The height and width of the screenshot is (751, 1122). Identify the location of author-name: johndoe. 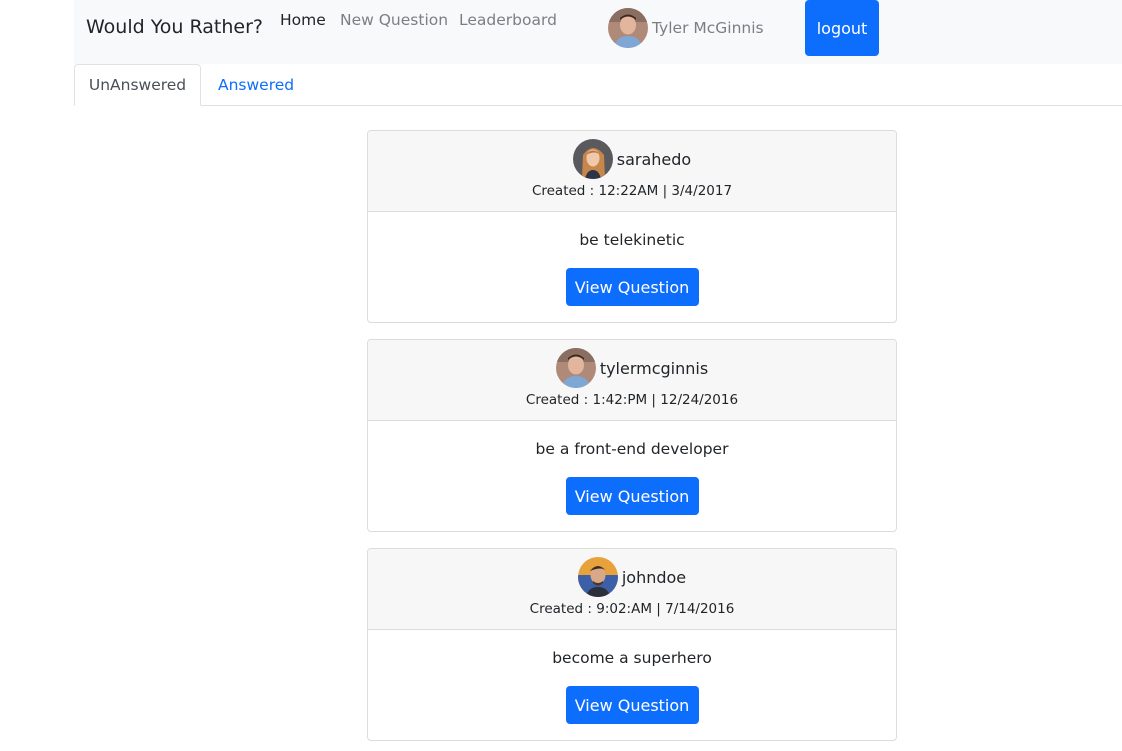
(654, 577).